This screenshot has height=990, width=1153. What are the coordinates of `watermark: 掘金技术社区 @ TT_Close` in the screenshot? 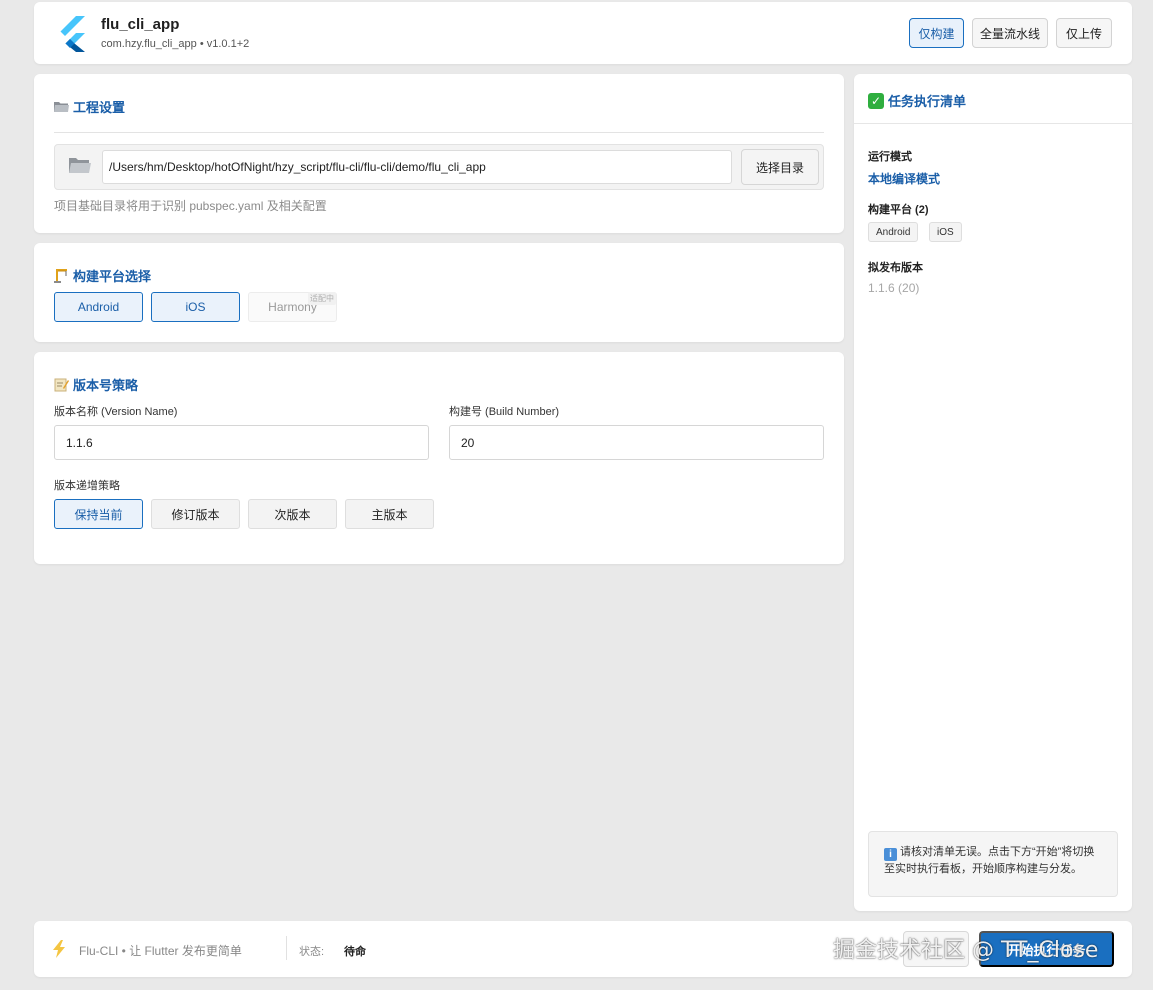 It's located at (966, 950).